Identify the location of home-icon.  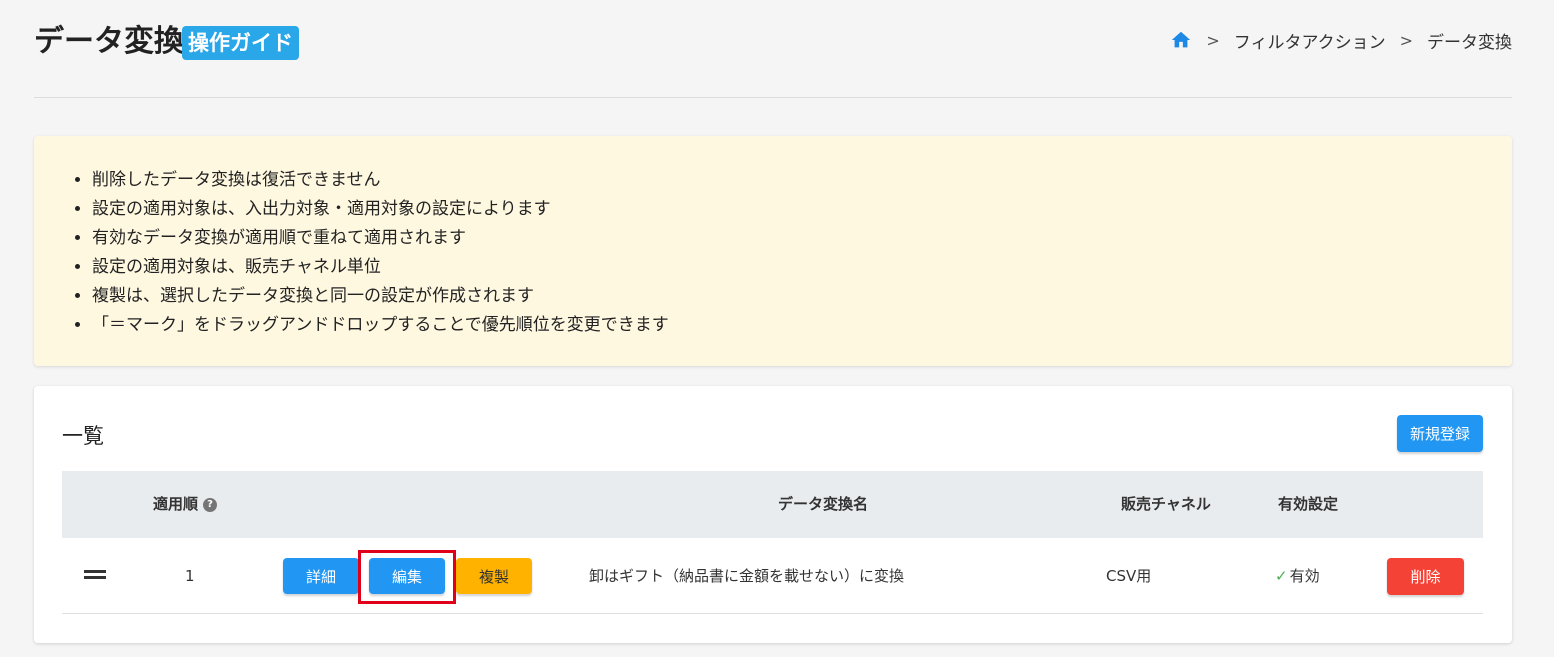
(1181, 40).